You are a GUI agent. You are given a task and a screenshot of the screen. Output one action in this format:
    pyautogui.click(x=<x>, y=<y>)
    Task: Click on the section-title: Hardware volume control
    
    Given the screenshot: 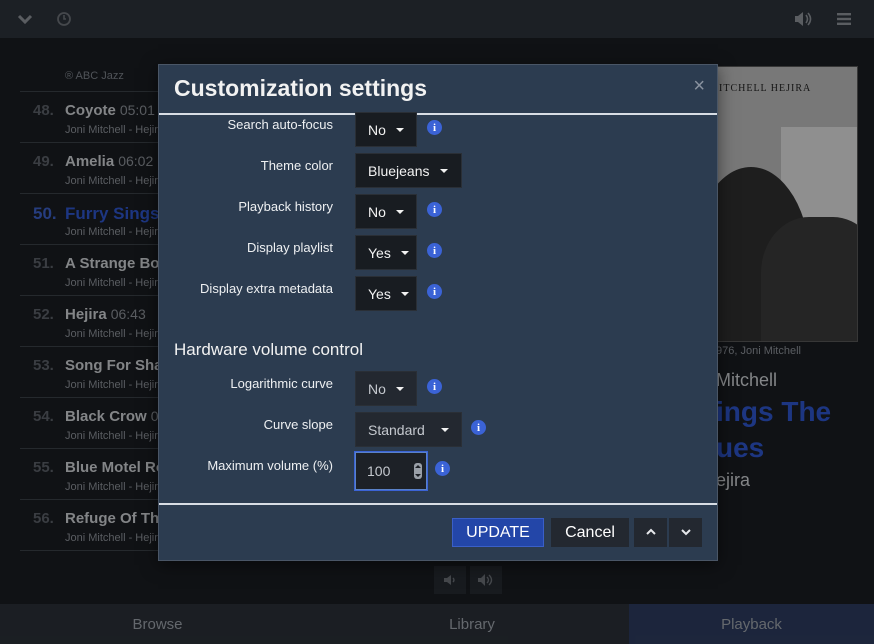 What is the action you would take?
    pyautogui.click(x=268, y=349)
    